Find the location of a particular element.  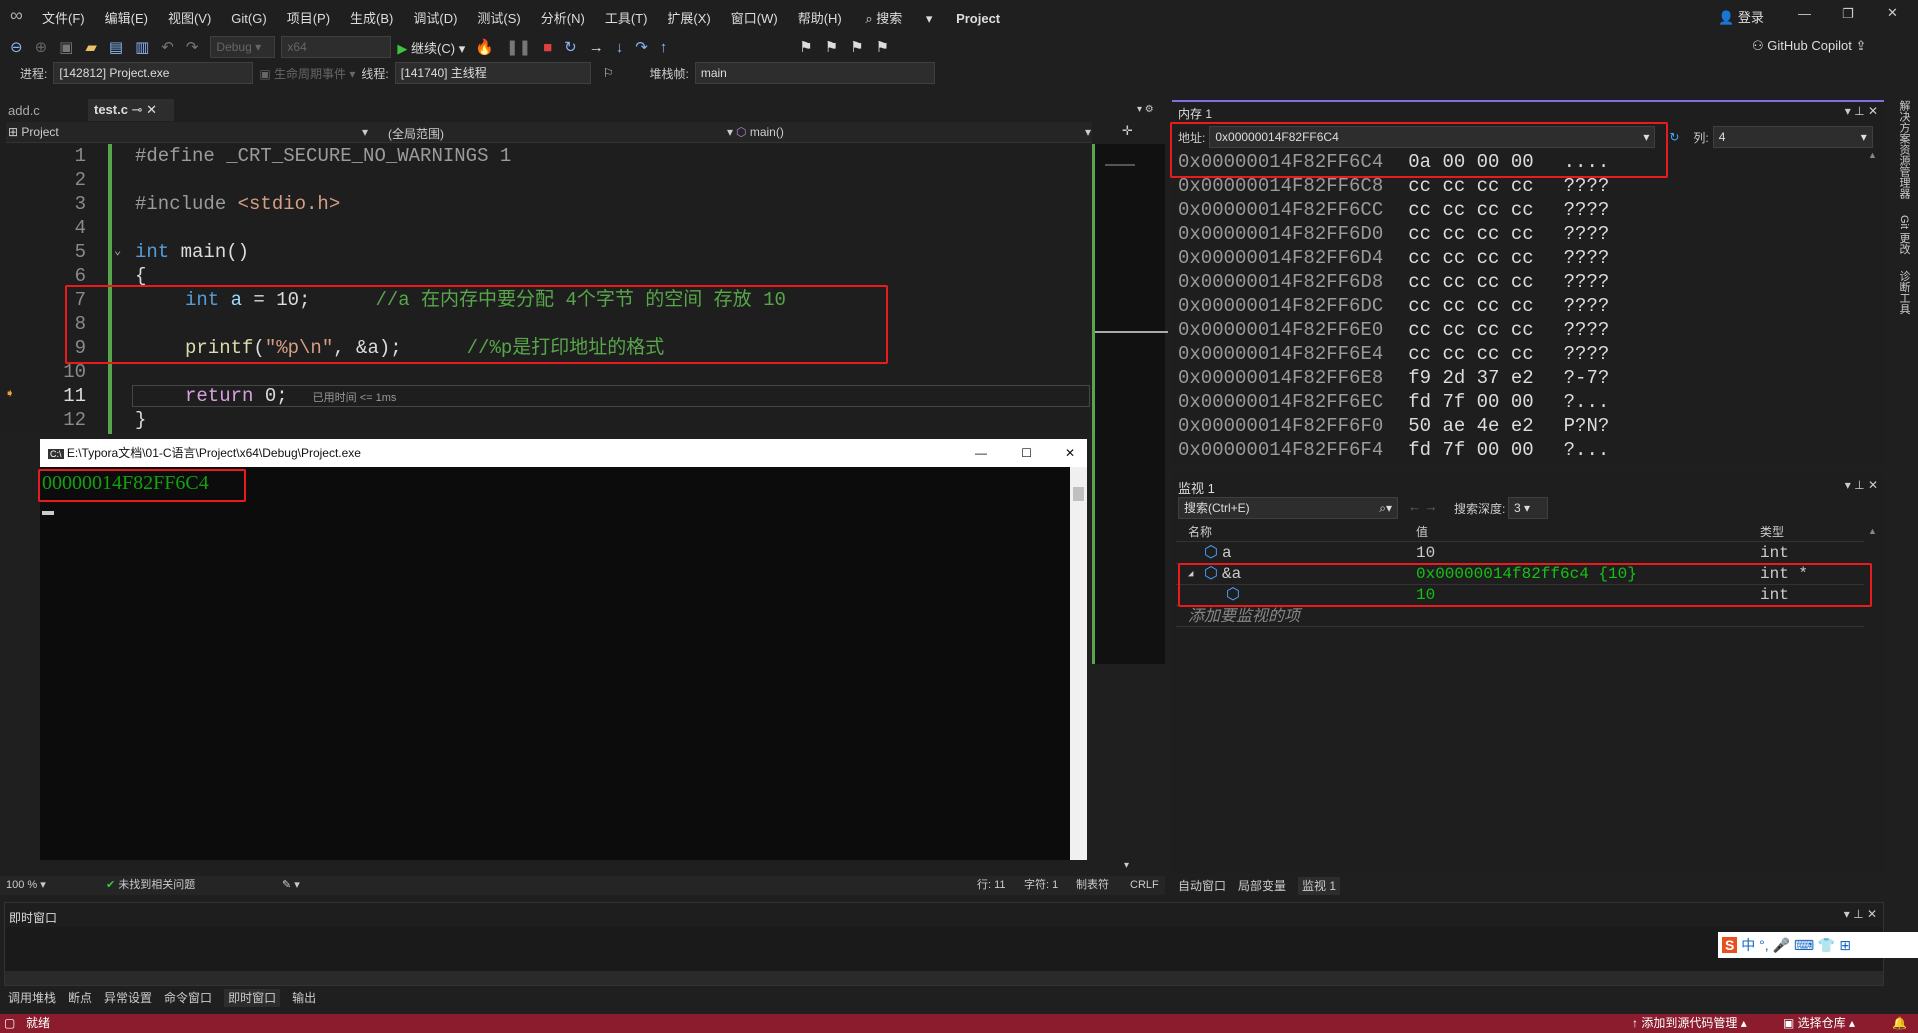

menu-project: 项目(P) is located at coordinates (308, 18).